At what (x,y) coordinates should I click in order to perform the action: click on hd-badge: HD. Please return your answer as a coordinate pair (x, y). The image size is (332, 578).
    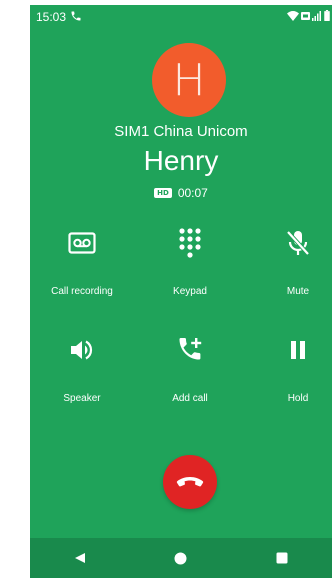
    Looking at the image, I should click on (163, 193).